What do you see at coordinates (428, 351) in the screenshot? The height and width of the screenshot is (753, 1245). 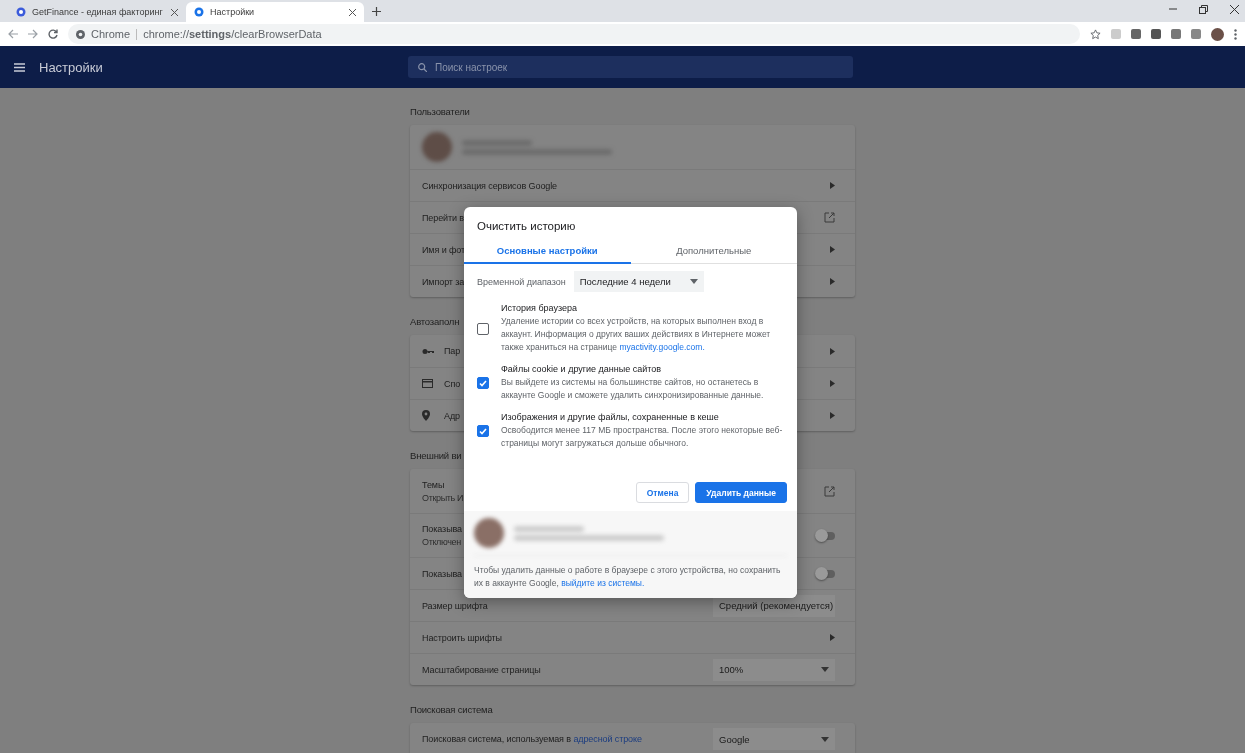 I see `key-icon` at bounding box center [428, 351].